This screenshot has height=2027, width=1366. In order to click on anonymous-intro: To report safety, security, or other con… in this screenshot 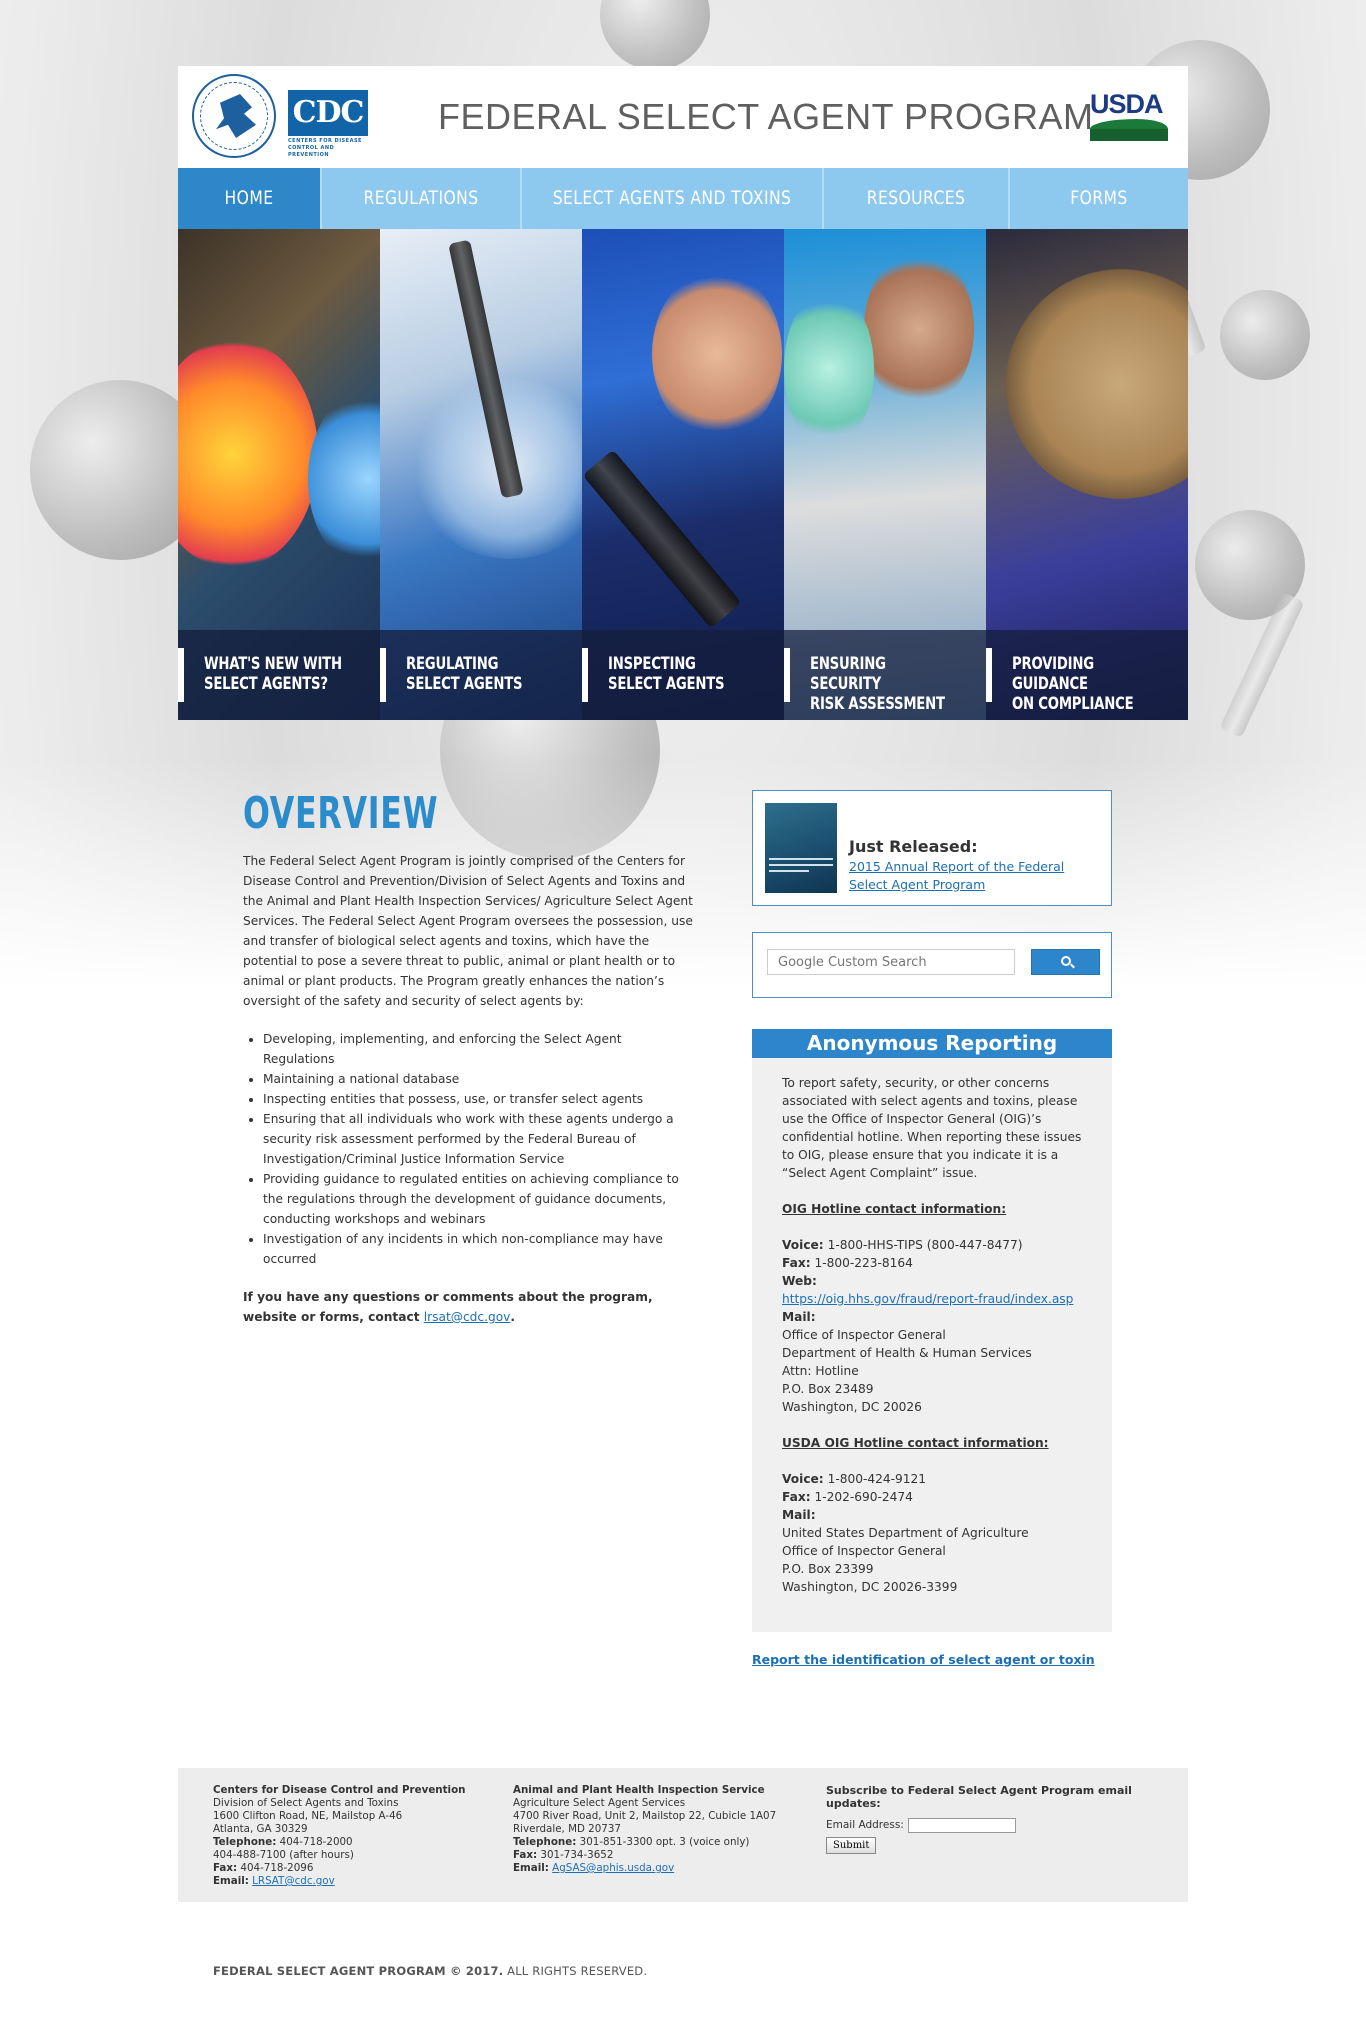, I will do `click(932, 1128)`.